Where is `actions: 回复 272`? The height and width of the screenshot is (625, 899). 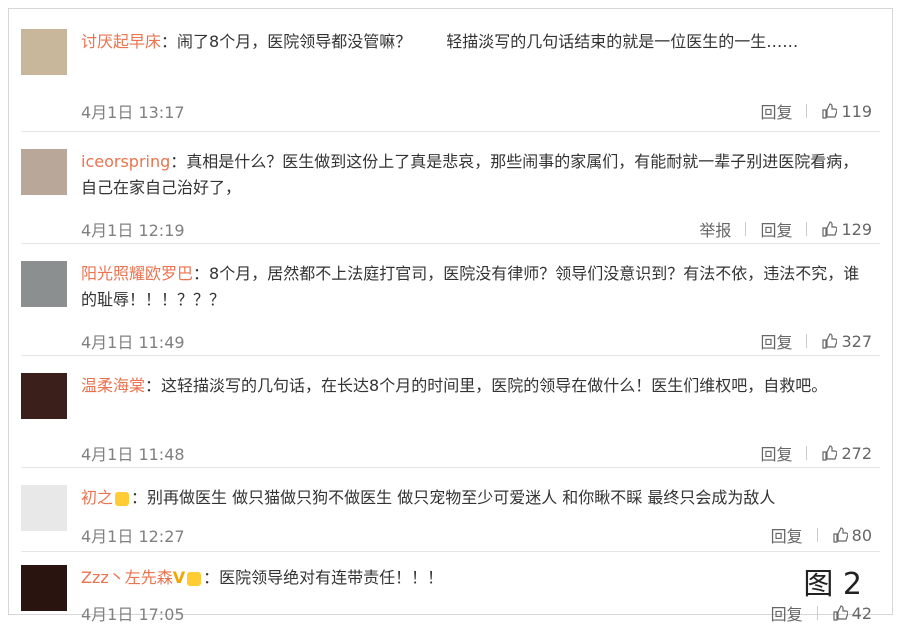 actions: 回复 272 is located at coordinates (816, 453).